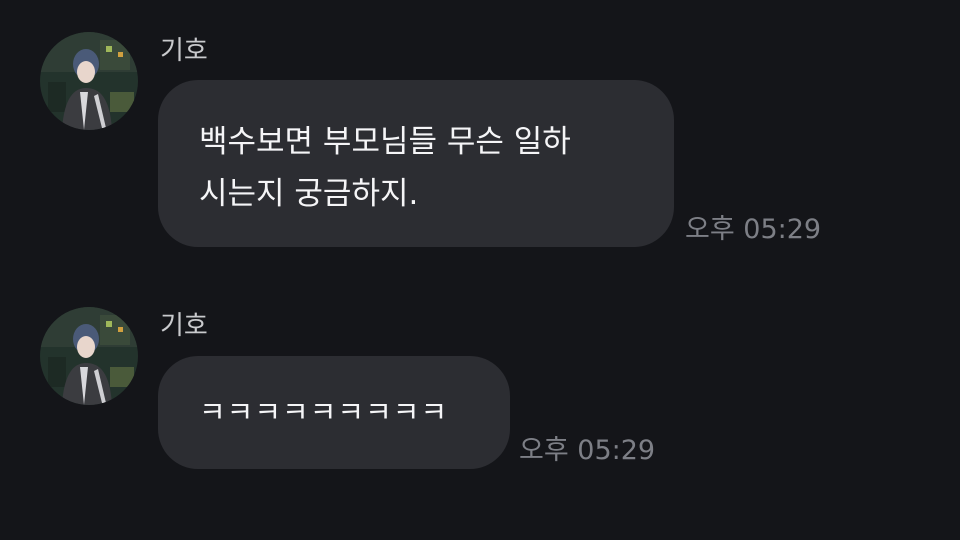 Image resolution: width=960 pixels, height=540 pixels. What do you see at coordinates (385, 168) in the screenshot?
I see `message-text: 백수보면 부모님들 무슨 일하 시는지 궁금하지.` at bounding box center [385, 168].